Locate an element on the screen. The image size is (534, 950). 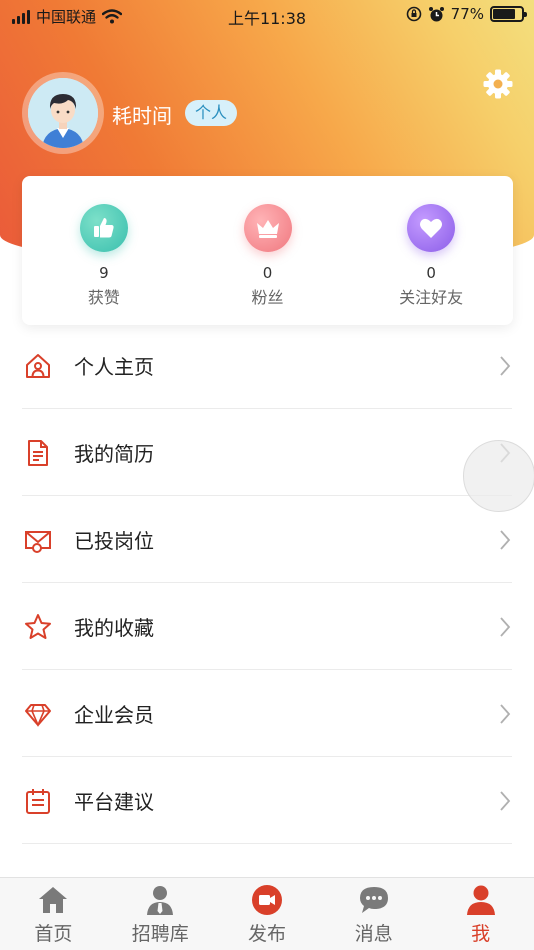
tab-messages: 消息 is located at coordinates (373, 914).